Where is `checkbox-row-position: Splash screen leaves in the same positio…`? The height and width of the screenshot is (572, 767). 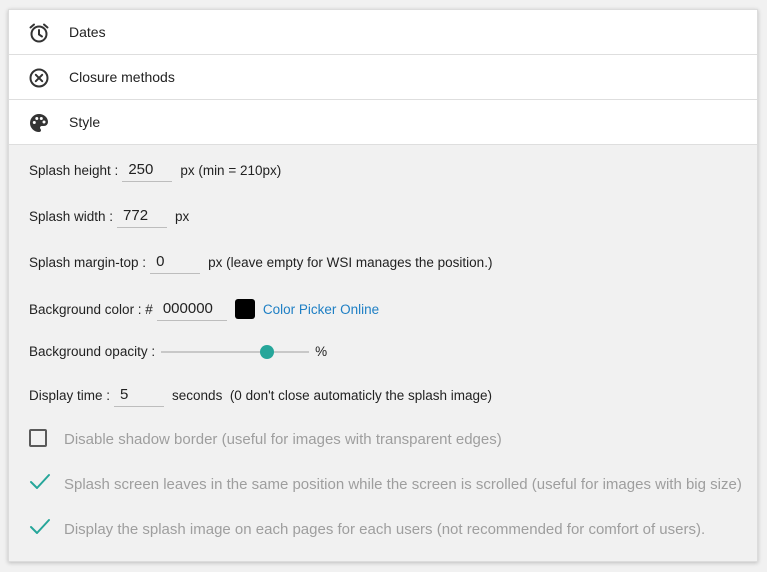
checkbox-row-position: Splash screen leaves in the same positio… is located at coordinates (385, 496).